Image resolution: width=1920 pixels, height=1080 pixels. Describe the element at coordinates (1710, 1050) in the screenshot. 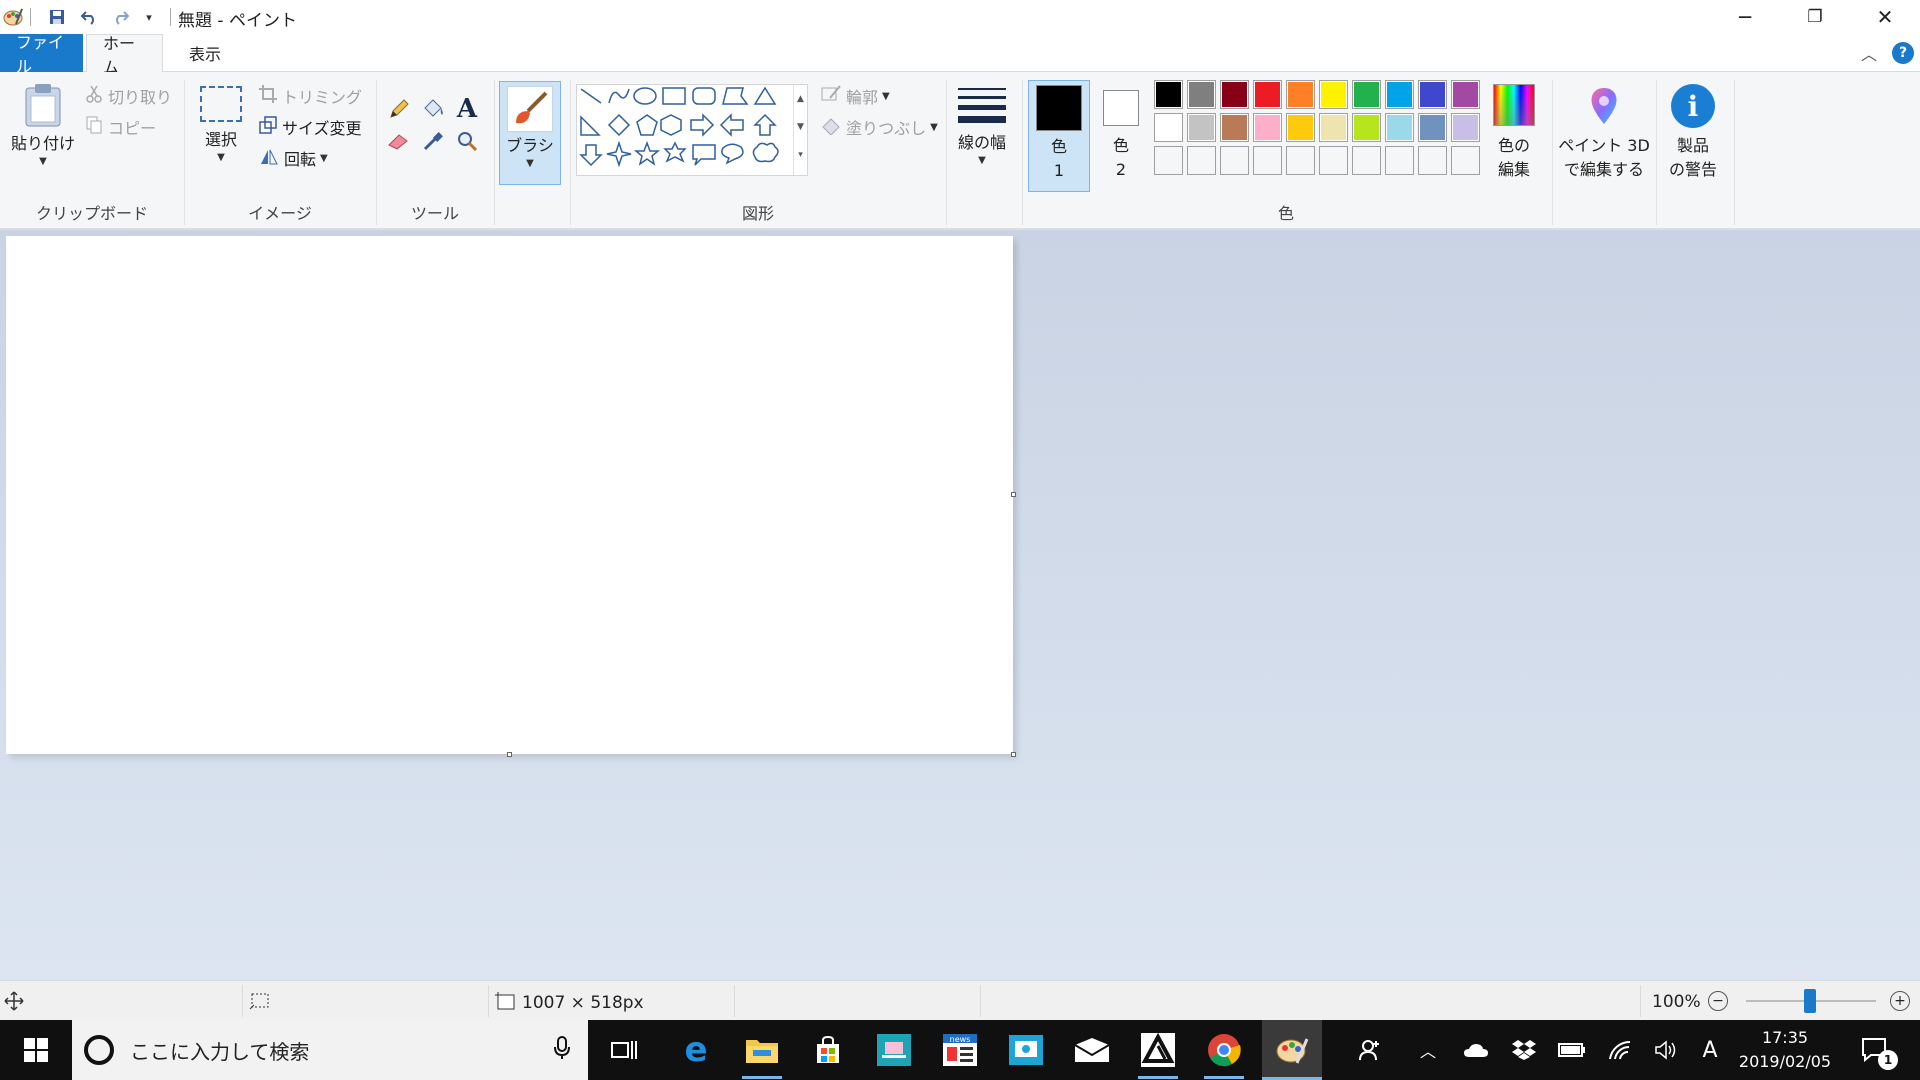

I see `ime-indicator: A` at that location.